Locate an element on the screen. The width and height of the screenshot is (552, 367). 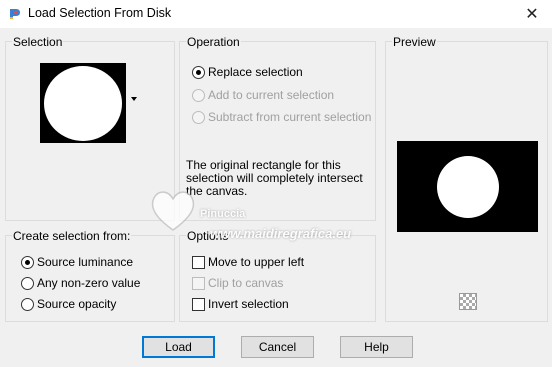
checkbox-move-to-upper-left: Move to upper left is located at coordinates (248, 262).